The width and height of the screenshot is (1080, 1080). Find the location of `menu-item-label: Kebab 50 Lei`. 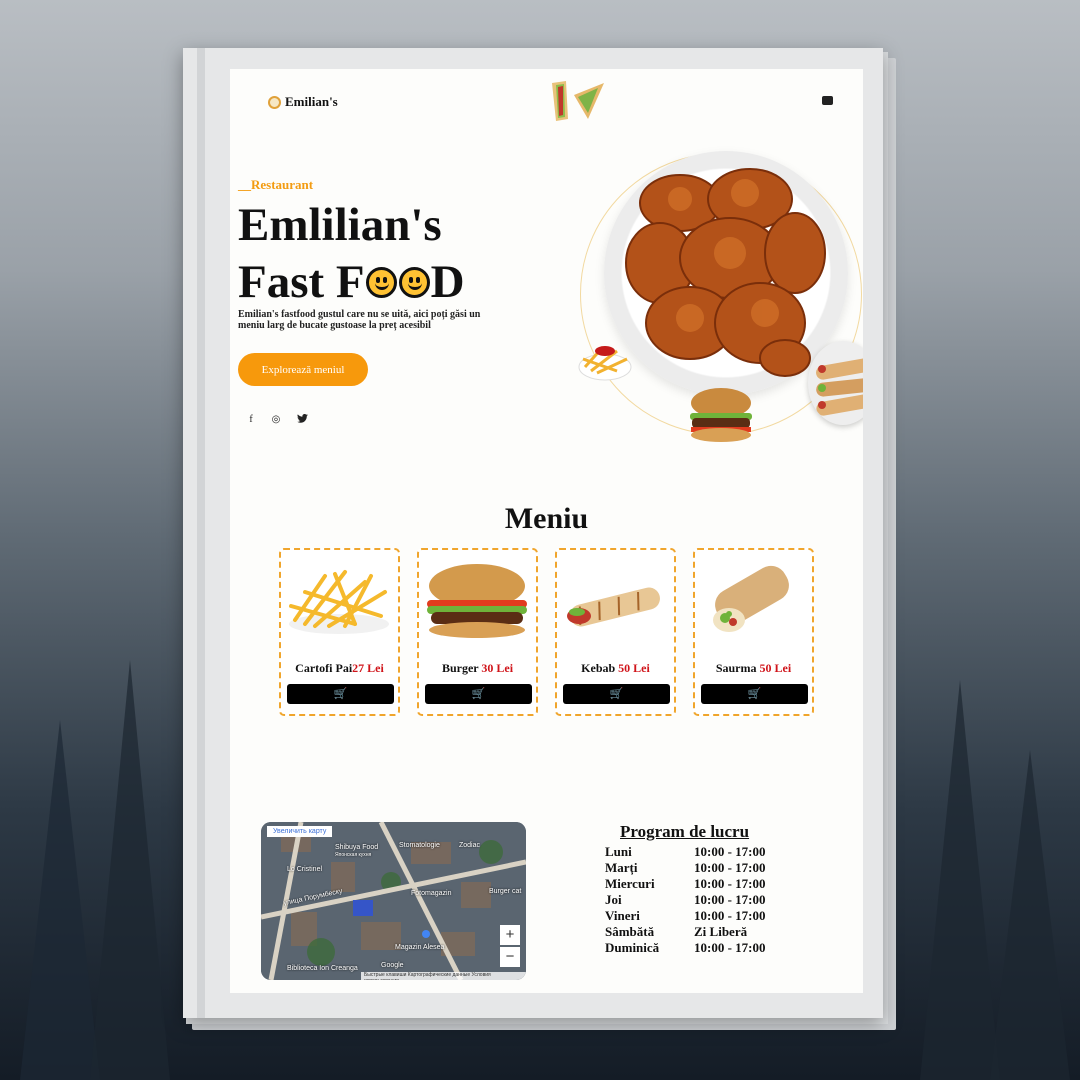

menu-item-label: Kebab 50 Lei is located at coordinates (615, 668).